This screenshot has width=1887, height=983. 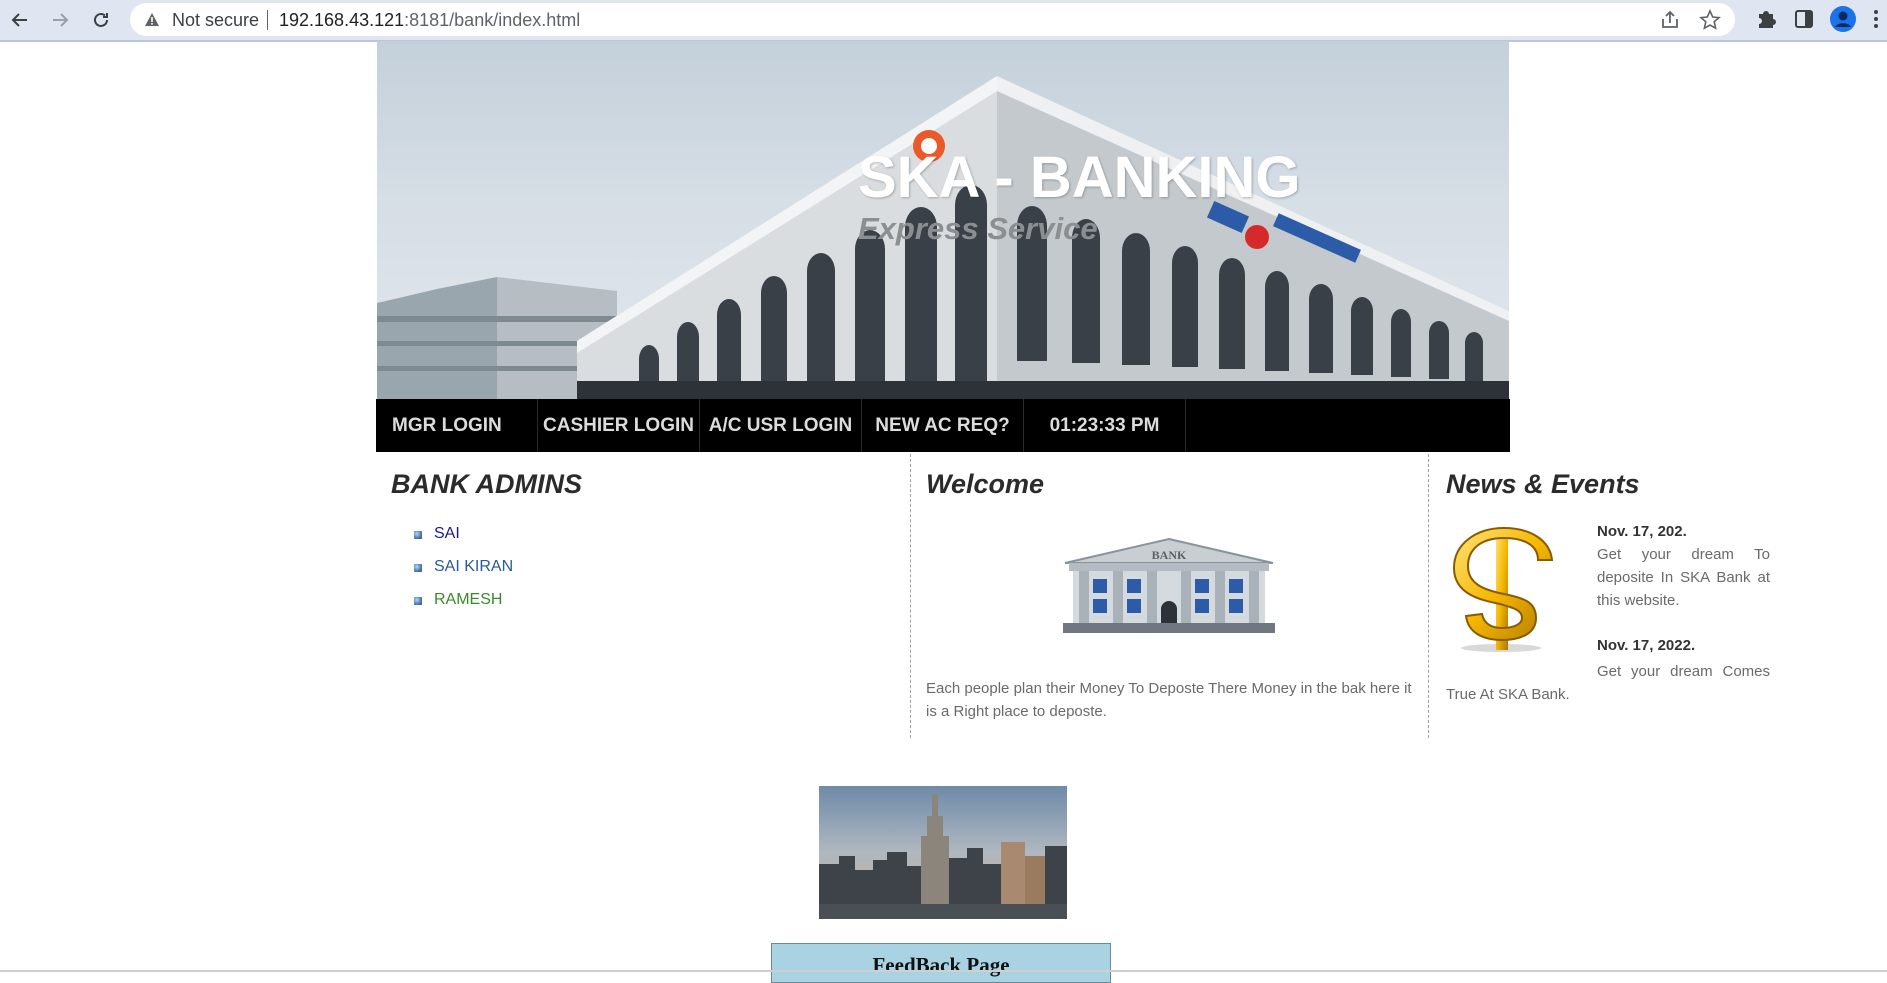 I want to click on forward-button, so click(x=60, y=20).